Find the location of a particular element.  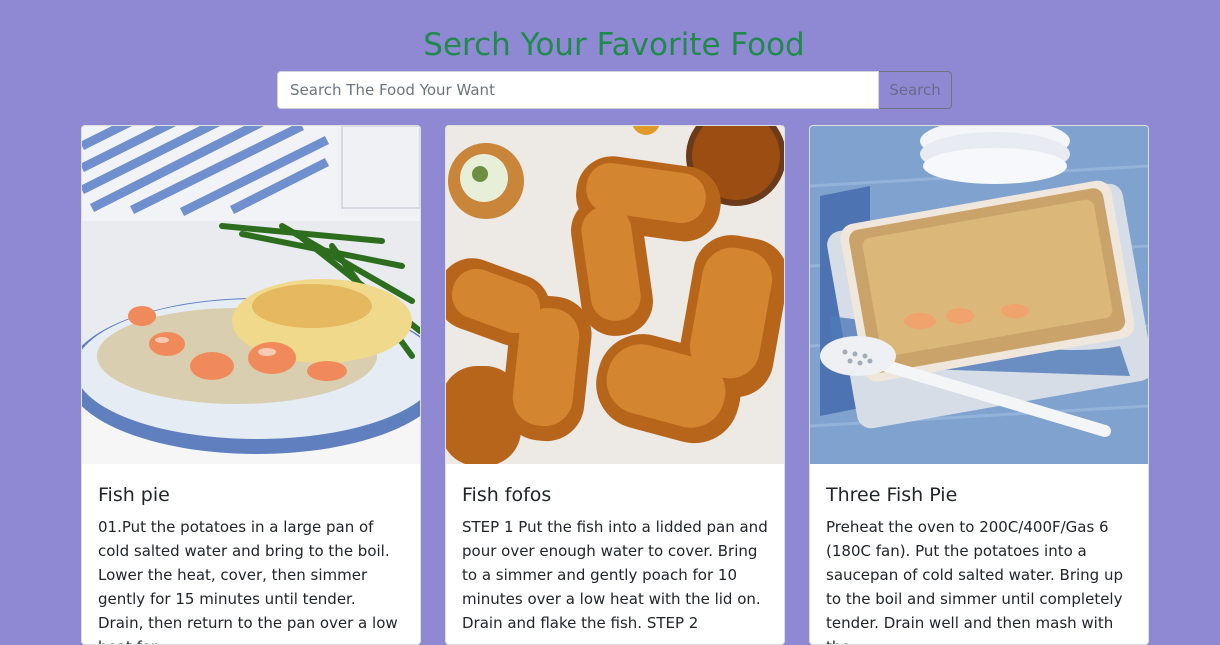

meal-title: Three Fish Pie is located at coordinates (892, 495).